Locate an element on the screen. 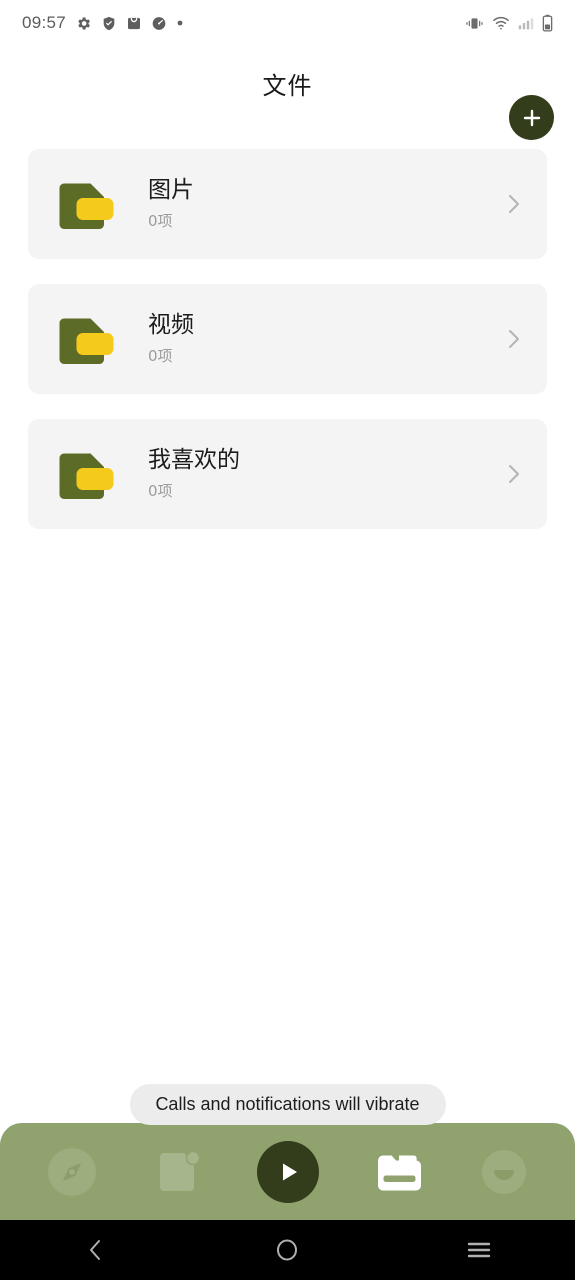  home-button is located at coordinates (287, 1250).